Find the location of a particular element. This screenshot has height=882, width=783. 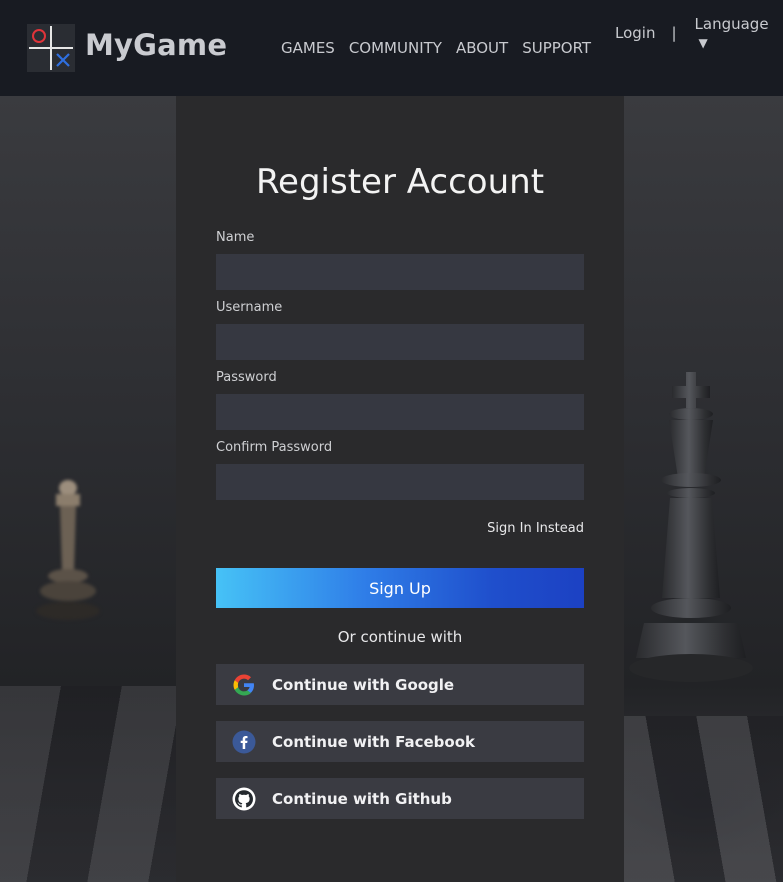

logo-icon is located at coordinates (51, 48).